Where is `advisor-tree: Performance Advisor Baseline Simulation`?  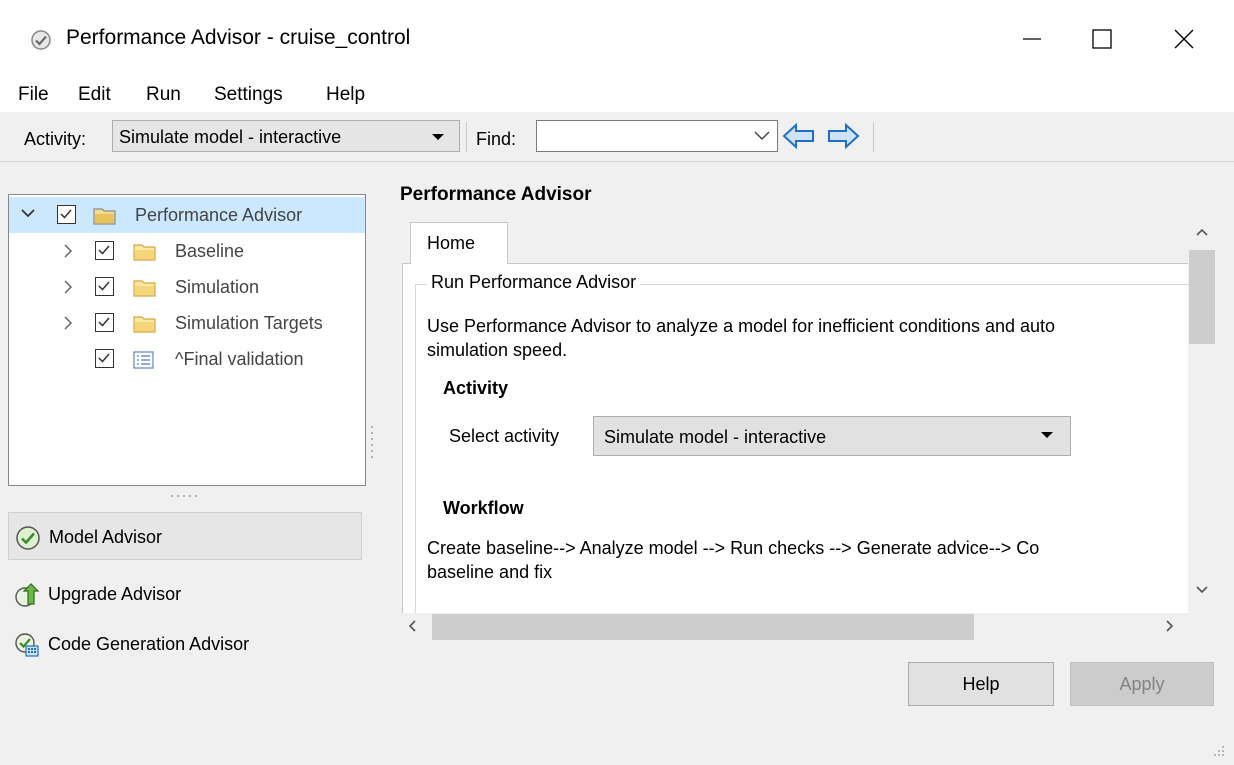 advisor-tree: Performance Advisor Baseline Simulation is located at coordinates (187, 340).